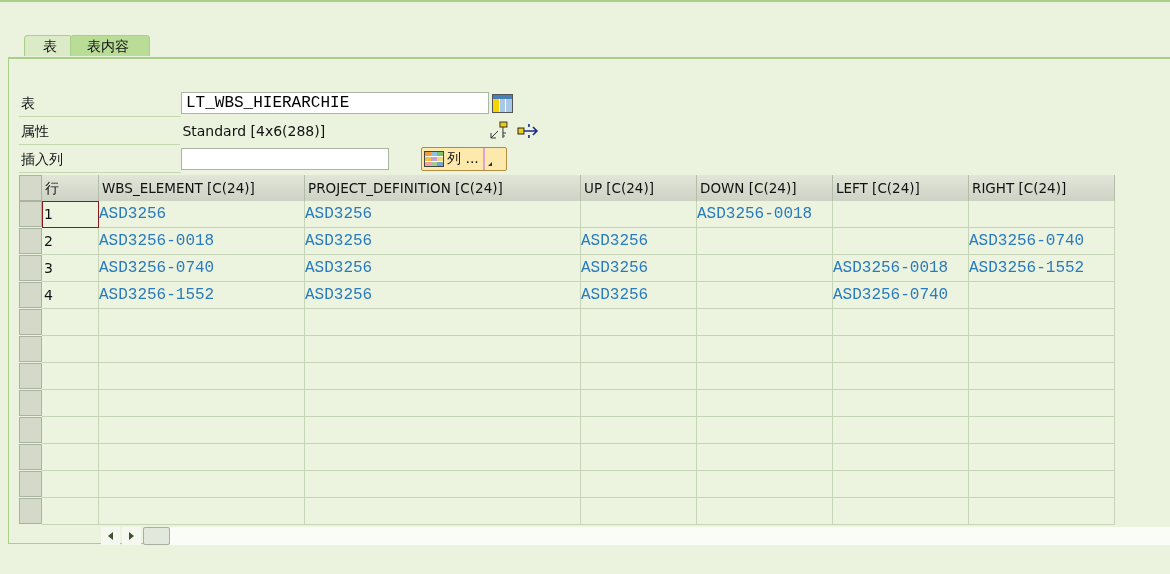 Image resolution: width=1170 pixels, height=574 pixels. What do you see at coordinates (30, 188) in the screenshot?
I see `select-all-button` at bounding box center [30, 188].